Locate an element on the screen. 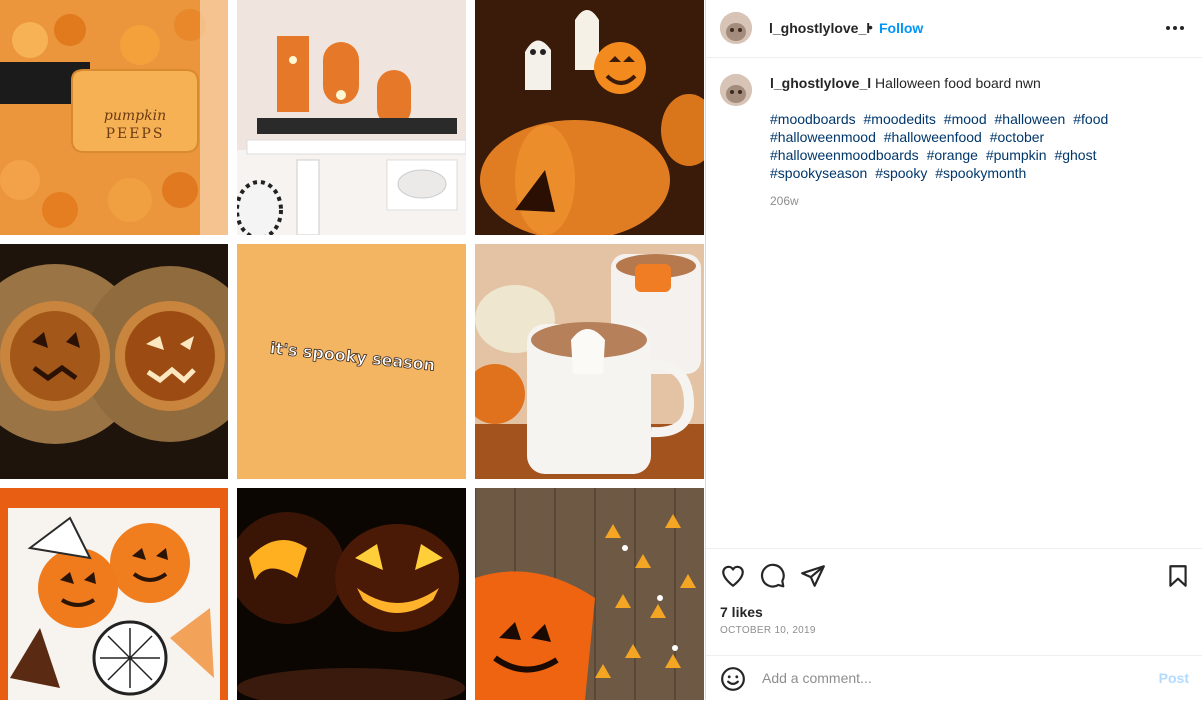 The width and height of the screenshot is (1202, 702). header-username: l_ghostlylove_l is located at coordinates (819, 28).